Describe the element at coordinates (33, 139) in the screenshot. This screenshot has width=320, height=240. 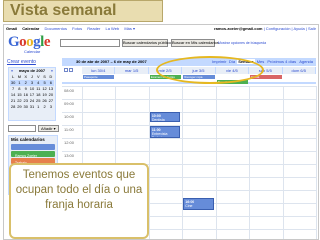
I see `my-calendars-header: Mis calendarios` at that location.